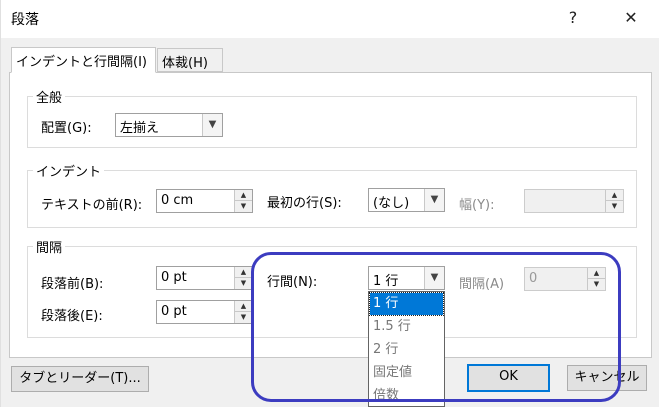 This screenshot has height=407, width=659. I want to click on first-line-label: 最初の行(S):, so click(304, 203).